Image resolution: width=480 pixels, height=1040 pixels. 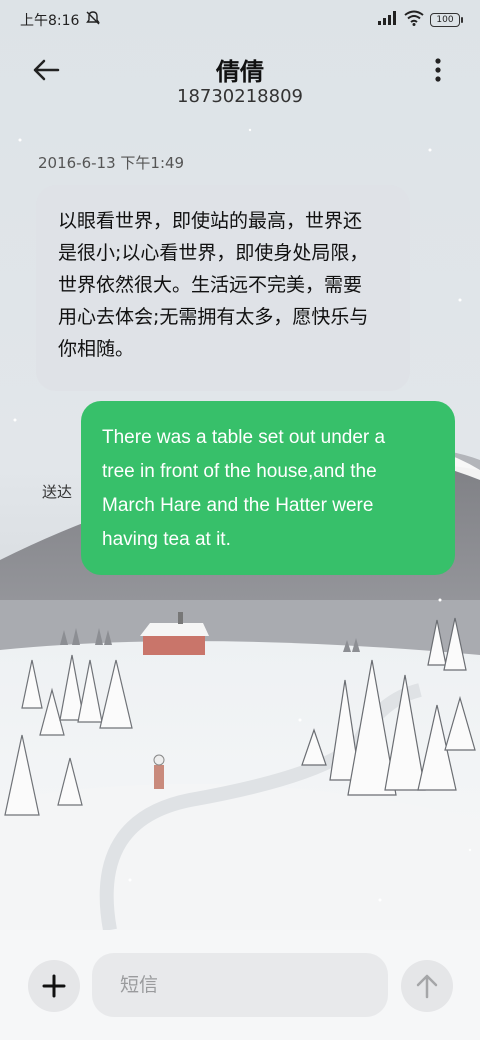 I want to click on incoming-line: 世界依然很大。生活远不完美，需要, so click(x=210, y=285).